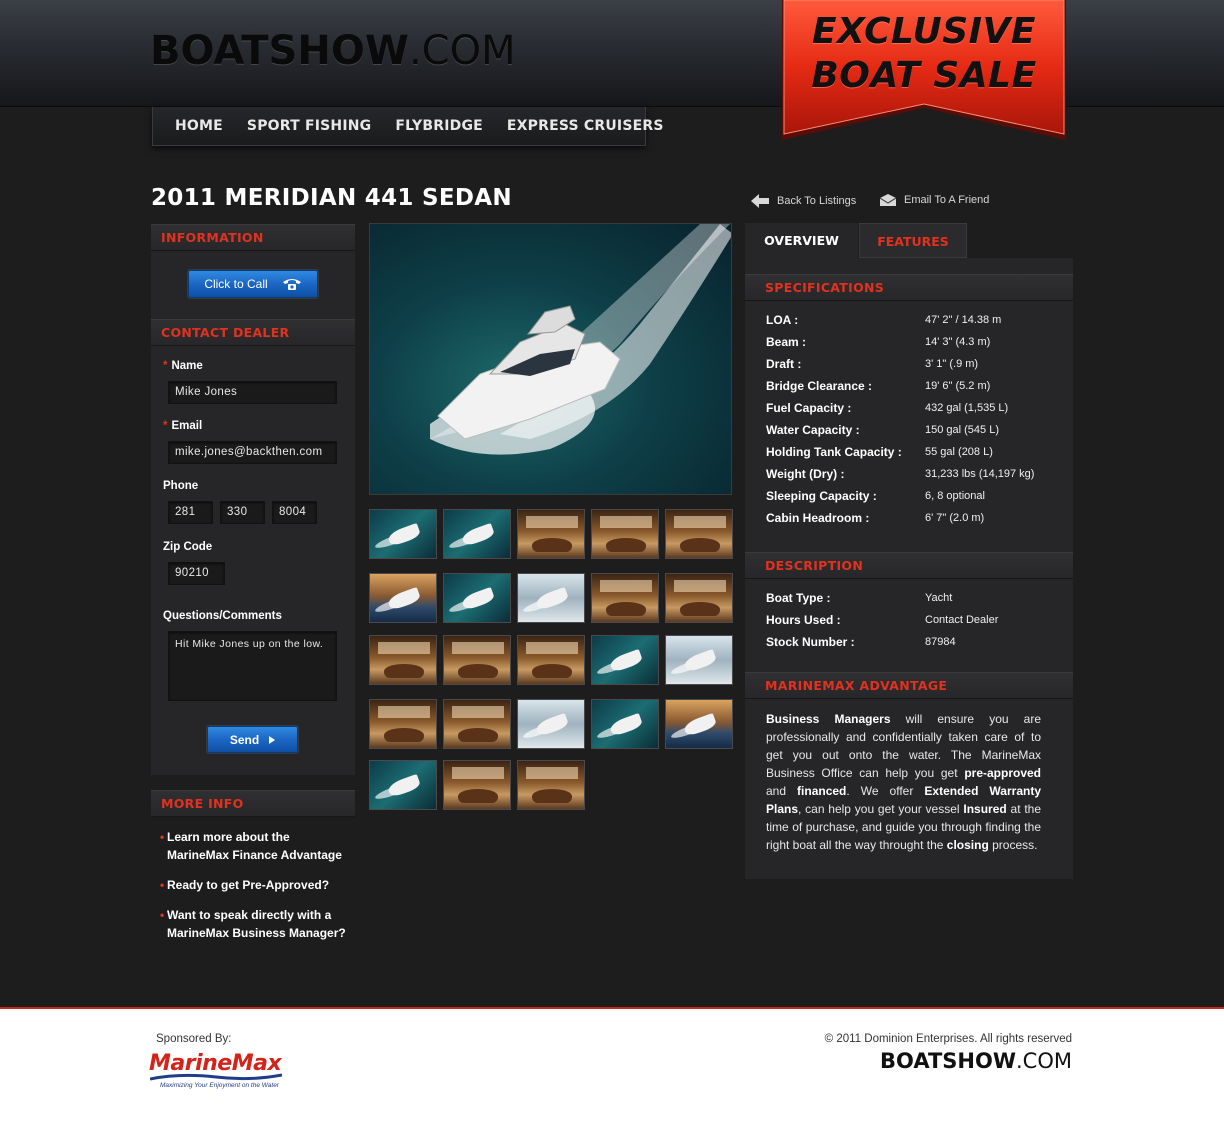 The width and height of the screenshot is (1224, 1126). I want to click on email-friend-link: Email To A Friend, so click(934, 200).